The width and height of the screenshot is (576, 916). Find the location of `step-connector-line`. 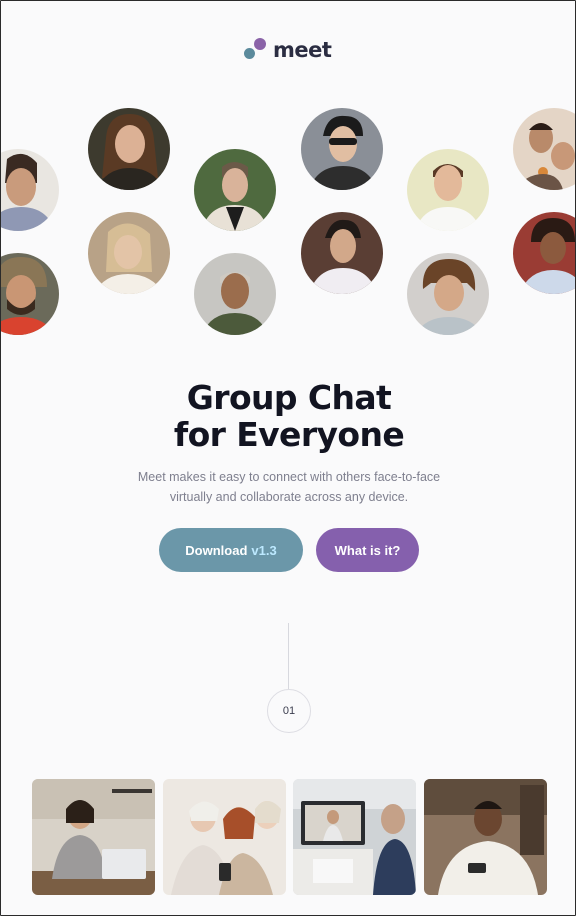

step-connector-line is located at coordinates (288, 656).